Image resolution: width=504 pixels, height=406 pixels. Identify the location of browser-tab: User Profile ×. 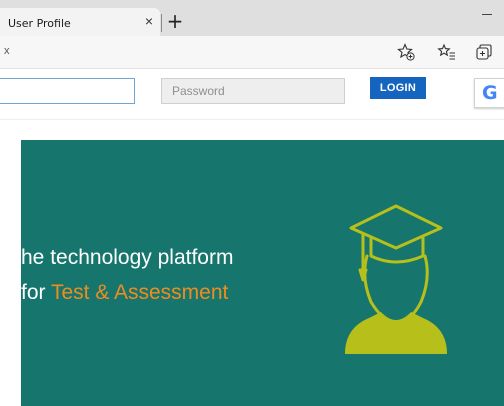
(80, 22).